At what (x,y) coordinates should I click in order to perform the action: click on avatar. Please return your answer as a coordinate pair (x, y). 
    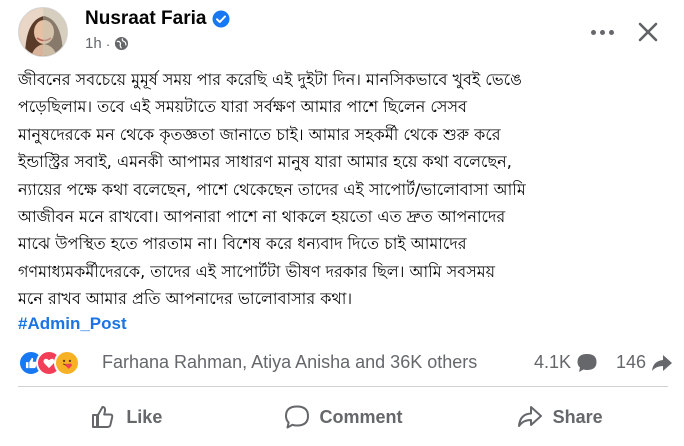
    Looking at the image, I should click on (43, 32).